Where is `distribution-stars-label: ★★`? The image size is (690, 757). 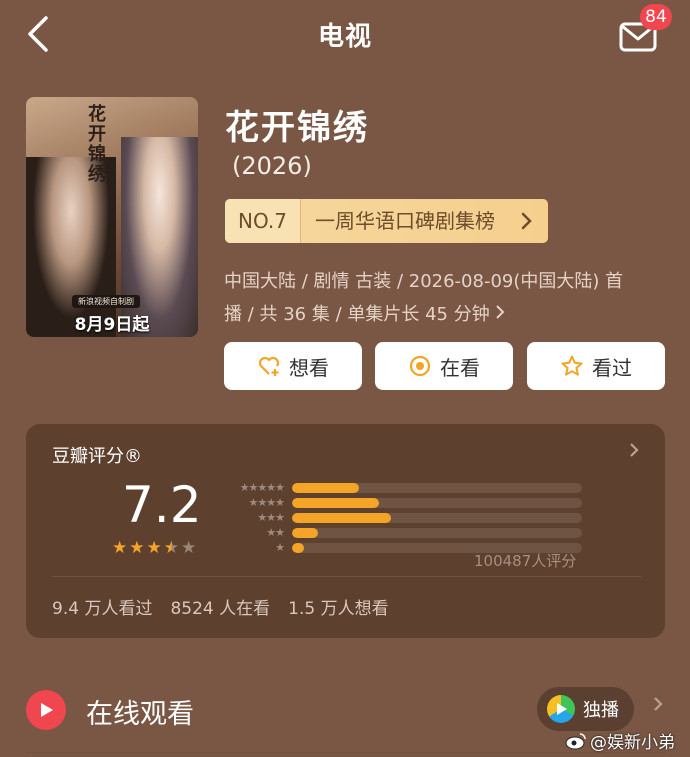
distribution-stars-label: ★★ is located at coordinates (275, 532).